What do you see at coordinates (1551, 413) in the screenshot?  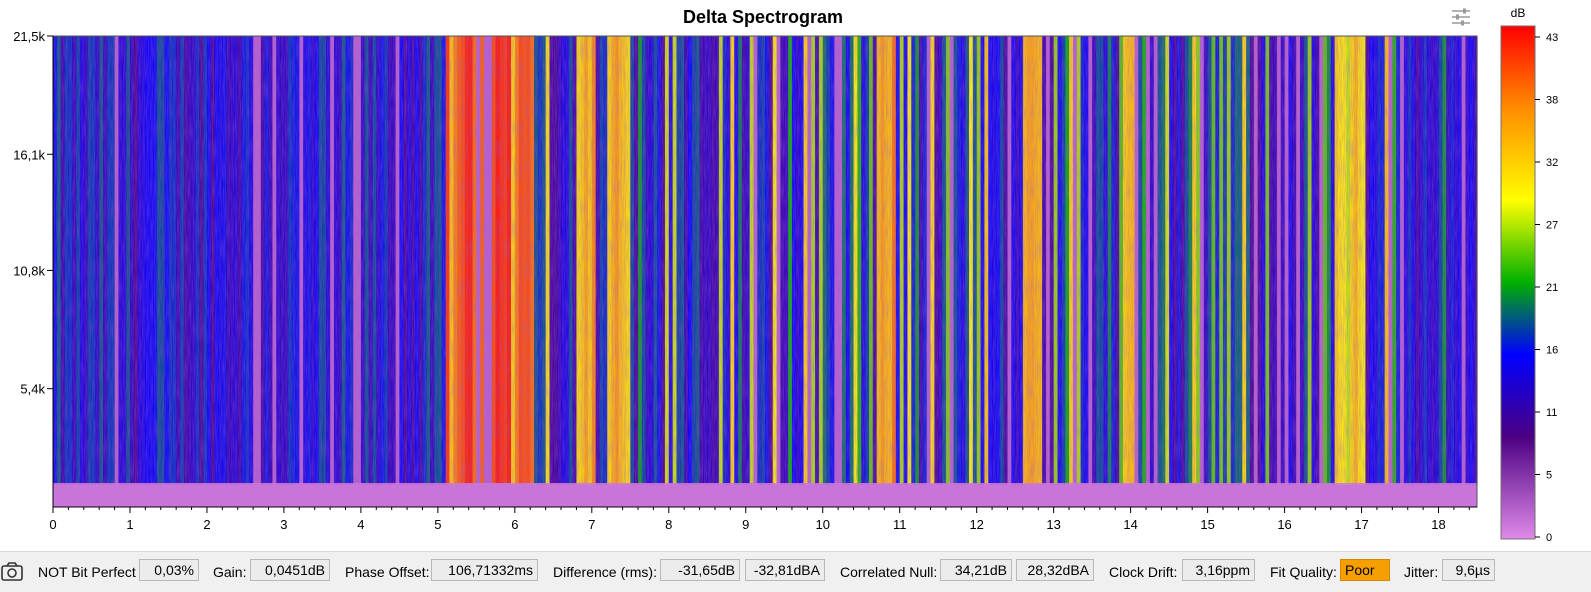 I see `colorbar-tick-label: 11` at bounding box center [1551, 413].